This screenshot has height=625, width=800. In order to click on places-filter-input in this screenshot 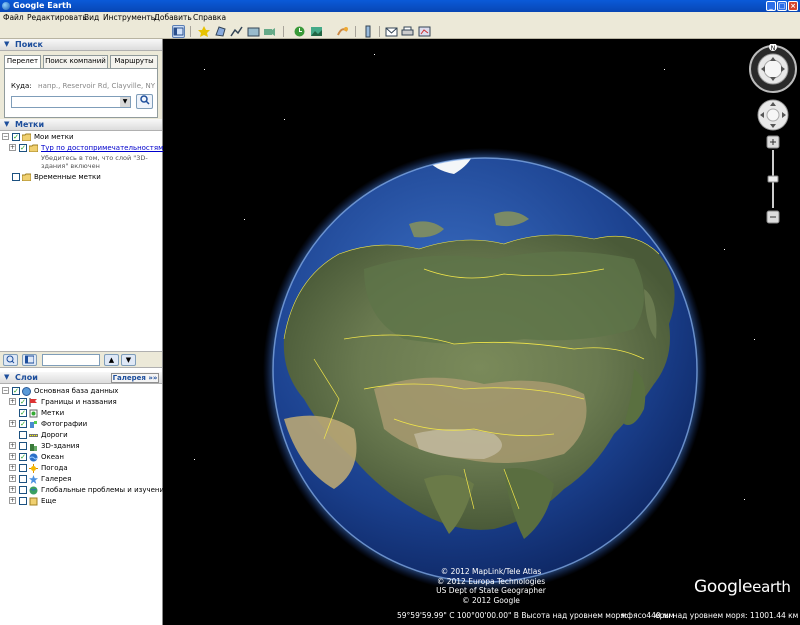, I will do `click(71, 360)`.